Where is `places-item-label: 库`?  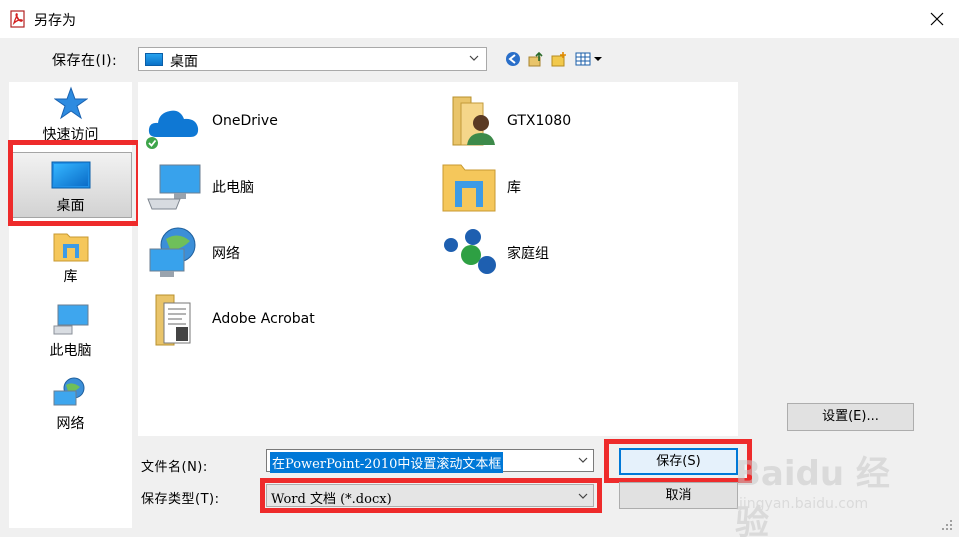
places-item-label: 库 is located at coordinates (70, 277).